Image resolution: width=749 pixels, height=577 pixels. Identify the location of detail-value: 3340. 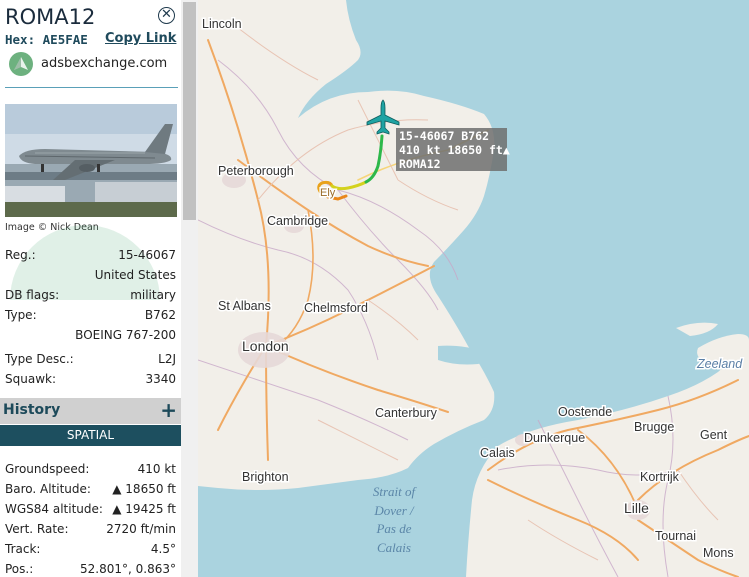
(160, 379).